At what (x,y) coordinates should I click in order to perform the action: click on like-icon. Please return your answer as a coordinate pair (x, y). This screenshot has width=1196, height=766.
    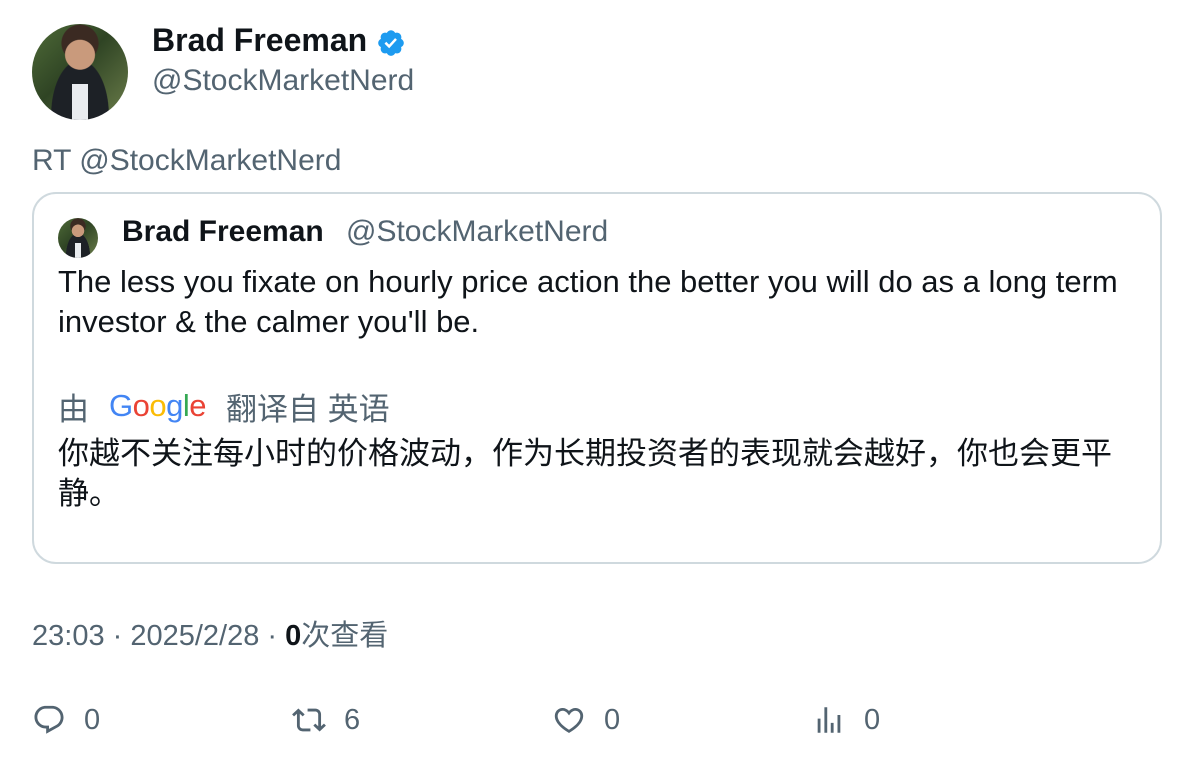
    Looking at the image, I should click on (569, 720).